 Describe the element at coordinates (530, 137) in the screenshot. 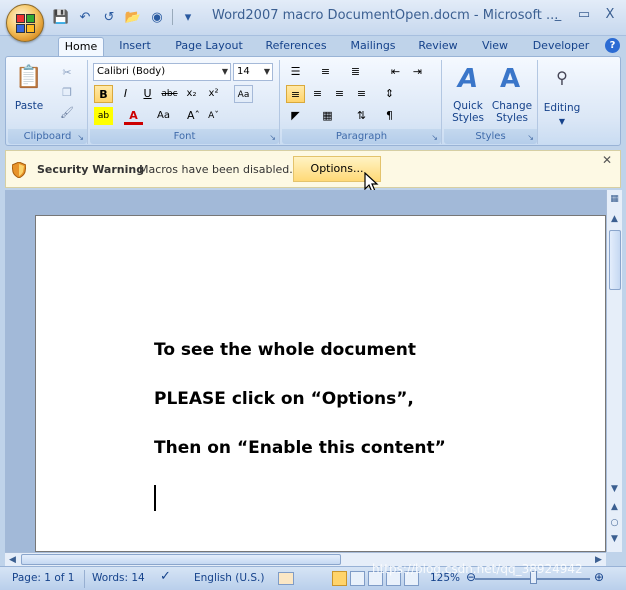

I see `styles-launcher-icon: ↘` at that location.